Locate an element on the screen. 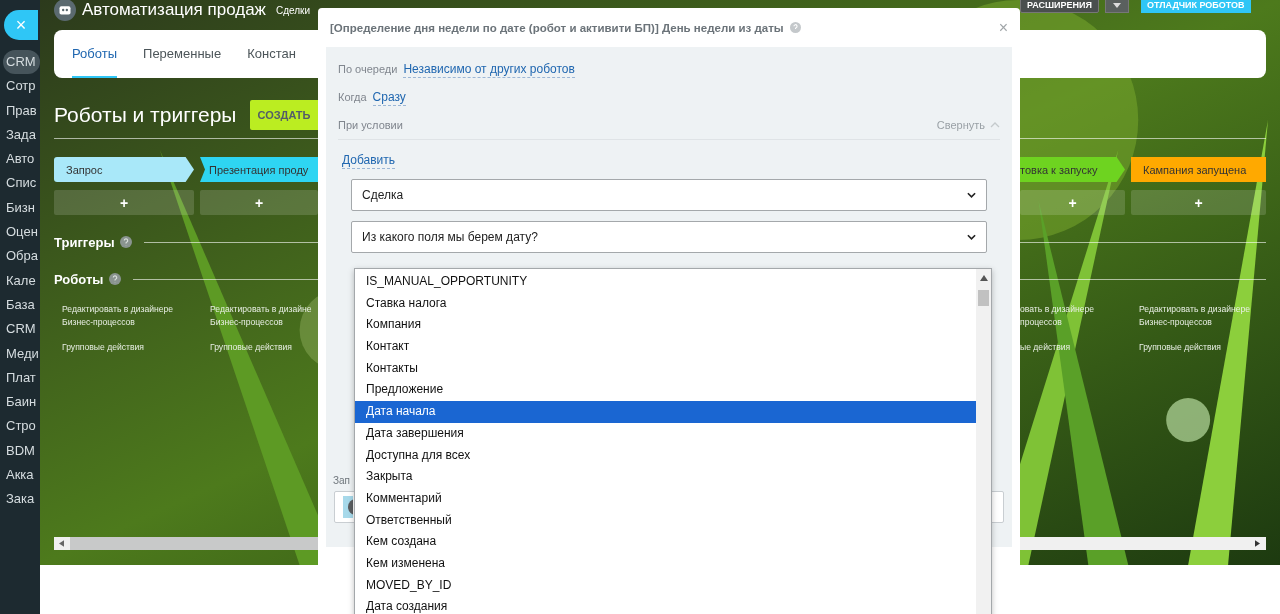  setting-label: Когда is located at coordinates (352, 97).